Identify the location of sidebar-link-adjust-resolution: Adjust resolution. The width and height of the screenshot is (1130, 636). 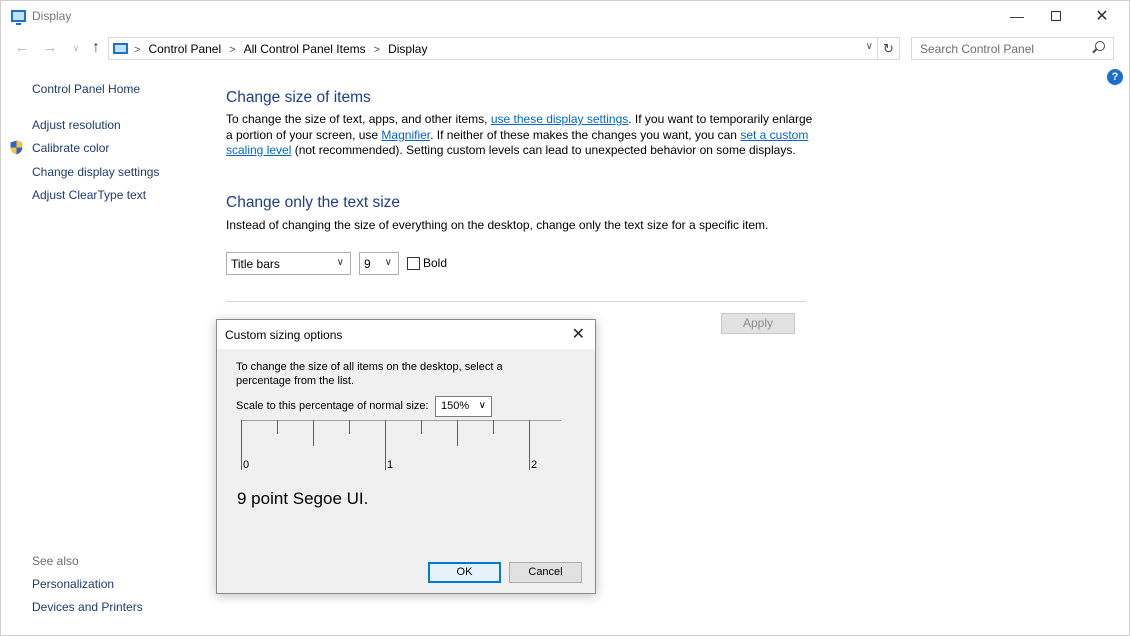
(76, 125).